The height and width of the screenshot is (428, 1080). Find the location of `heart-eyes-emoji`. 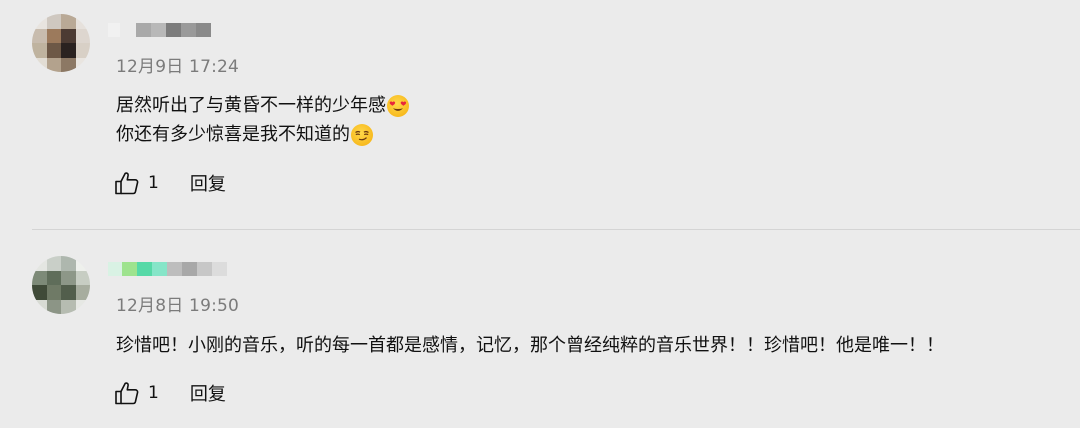

heart-eyes-emoji is located at coordinates (398, 105).